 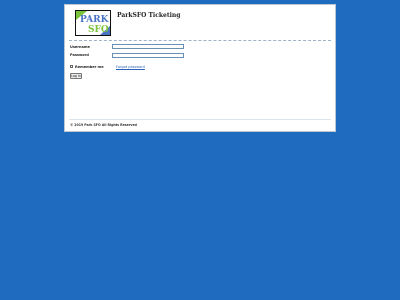 I want to click on forgot-password-link: Forgot password, so click(x=130, y=67).